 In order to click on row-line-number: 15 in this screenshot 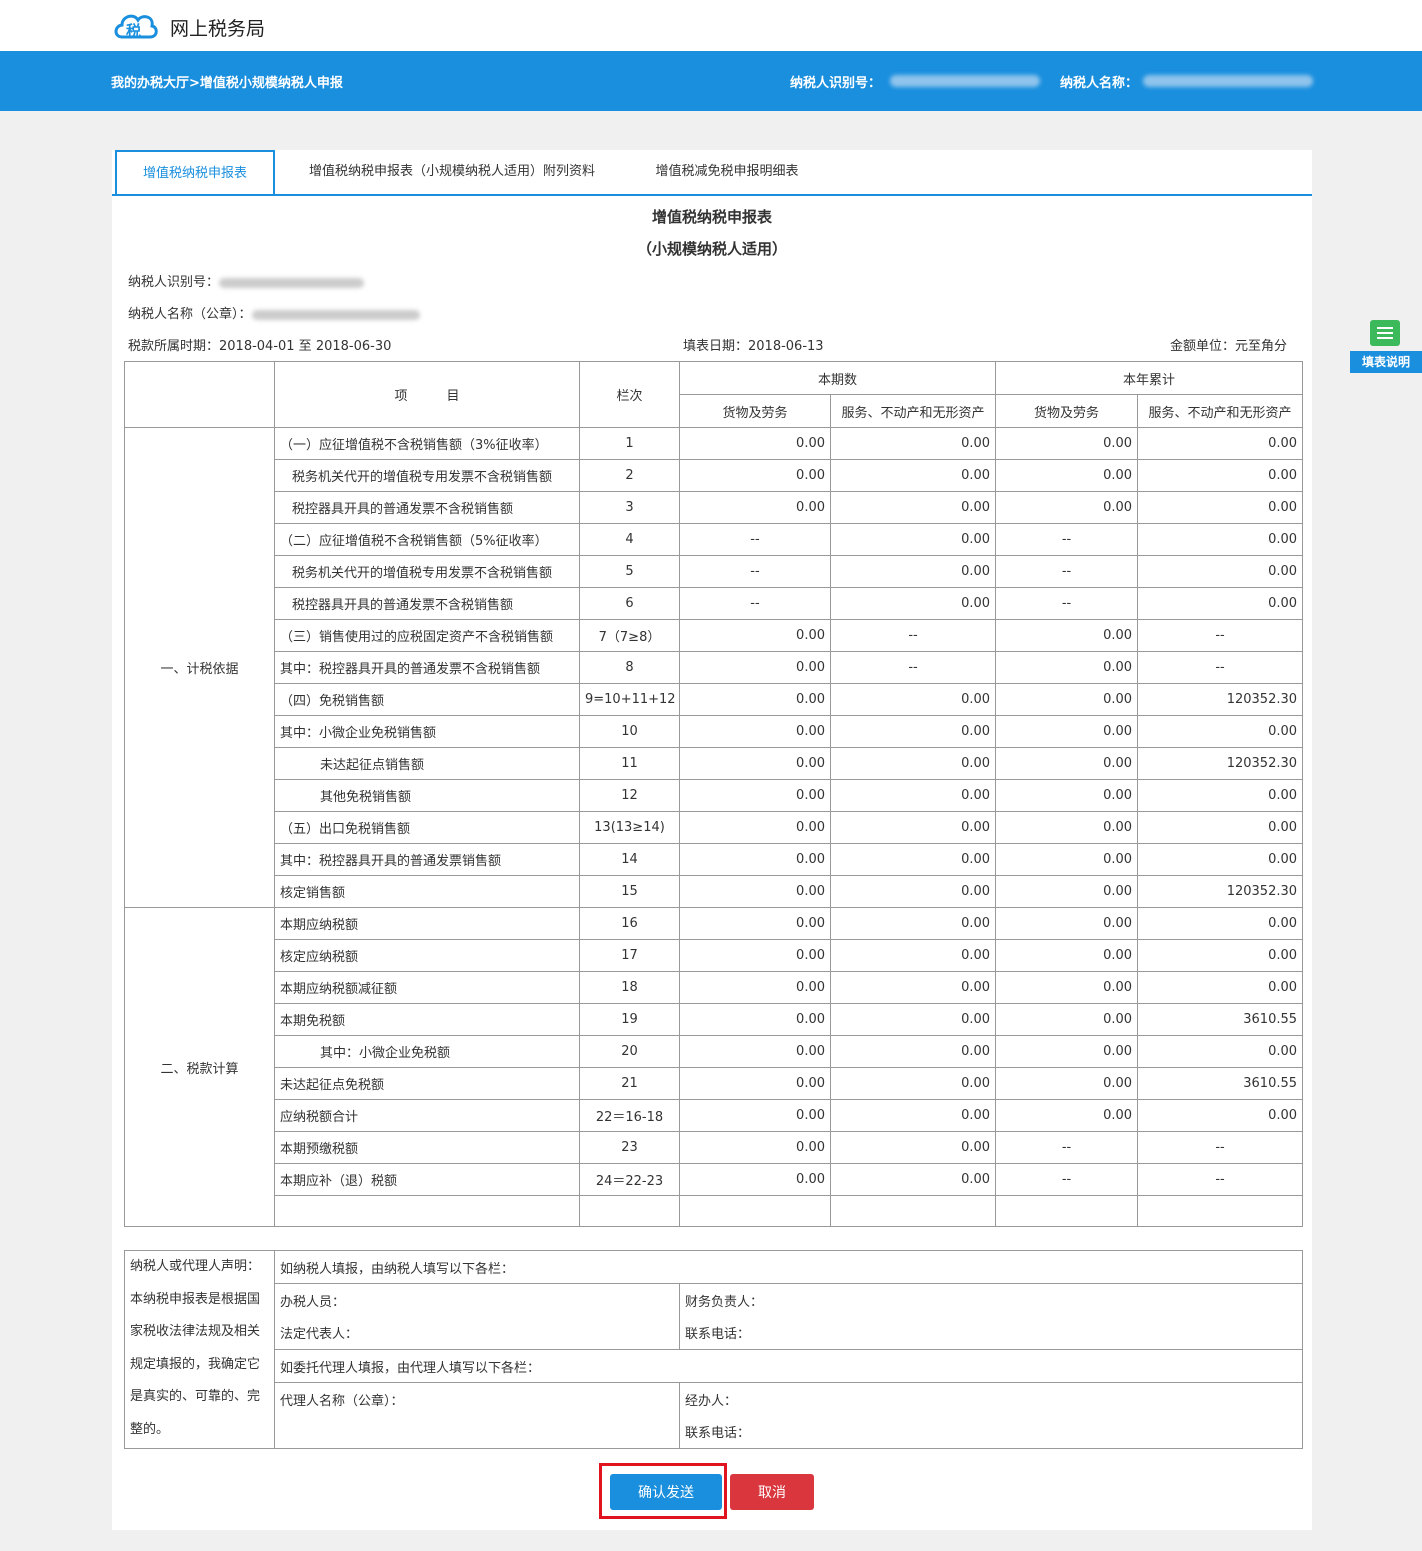, I will do `click(629, 891)`.